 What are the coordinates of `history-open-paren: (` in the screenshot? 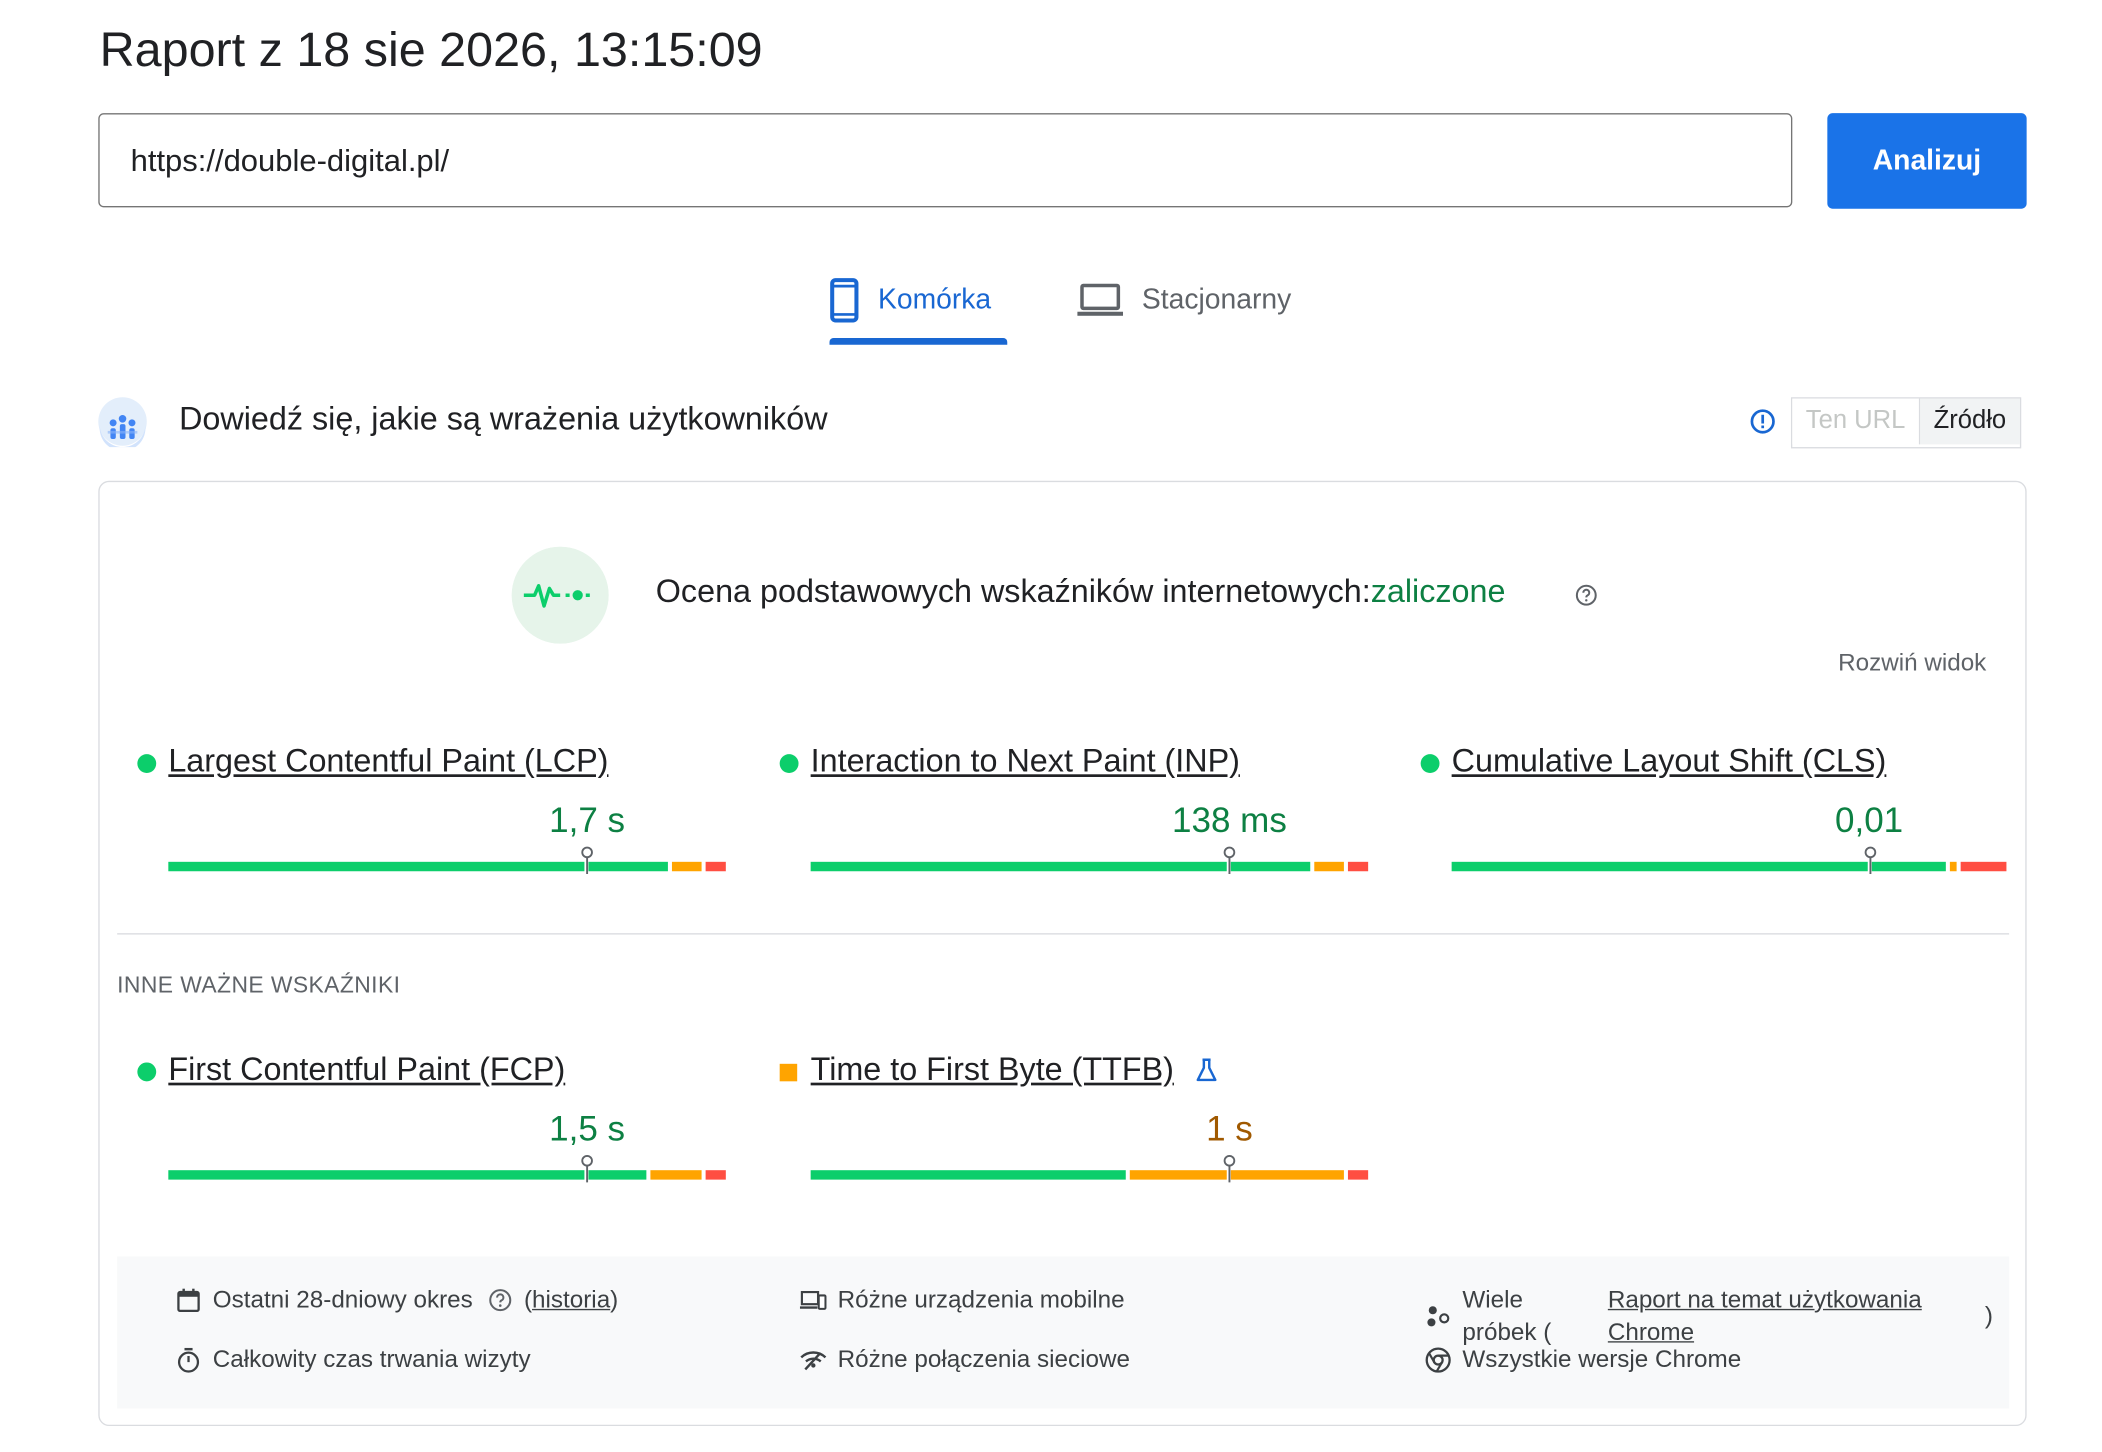 It's located at (528, 1299).